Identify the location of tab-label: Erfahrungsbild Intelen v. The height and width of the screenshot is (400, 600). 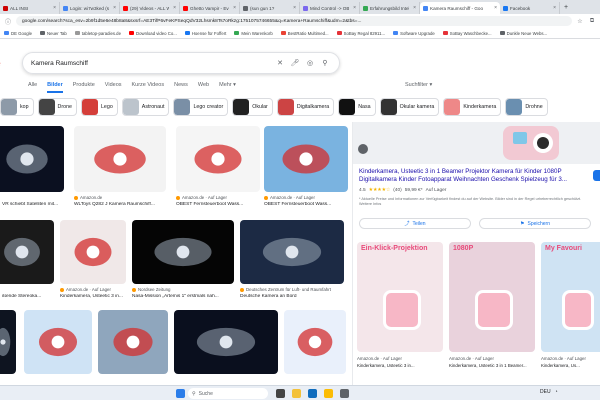
(389, 8).